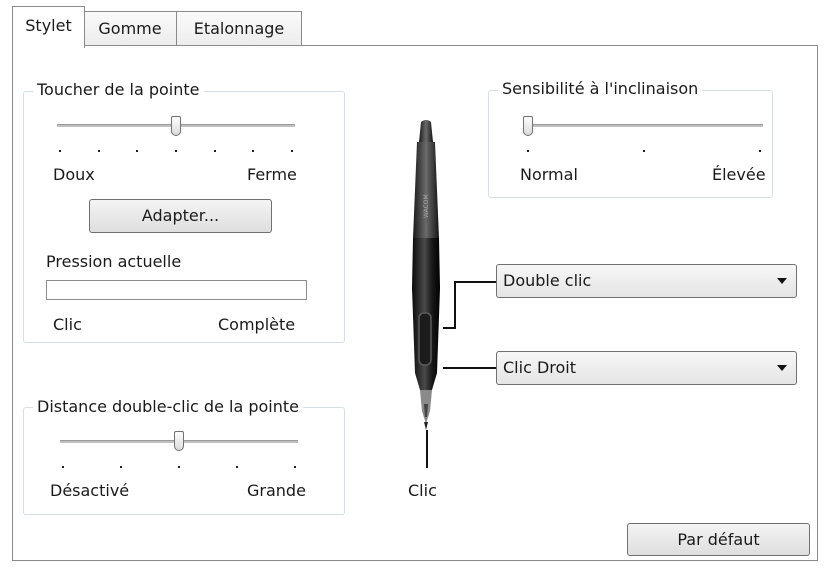 This screenshot has width=826, height=568. I want to click on double-click-distance-slider-thumb, so click(179, 441).